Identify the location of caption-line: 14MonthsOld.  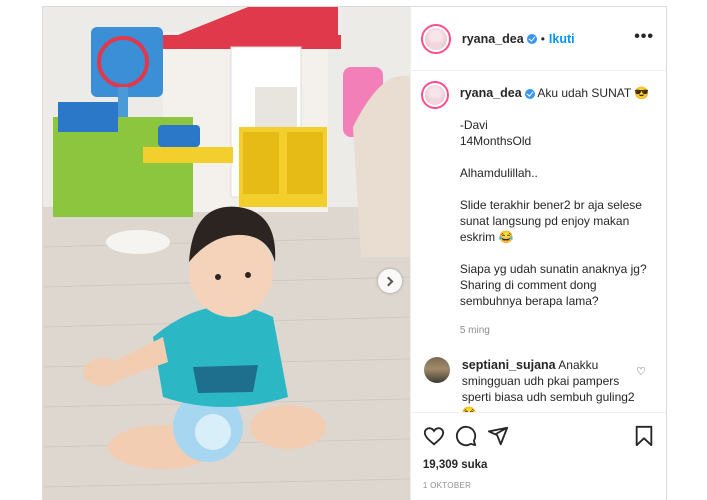
(495, 141).